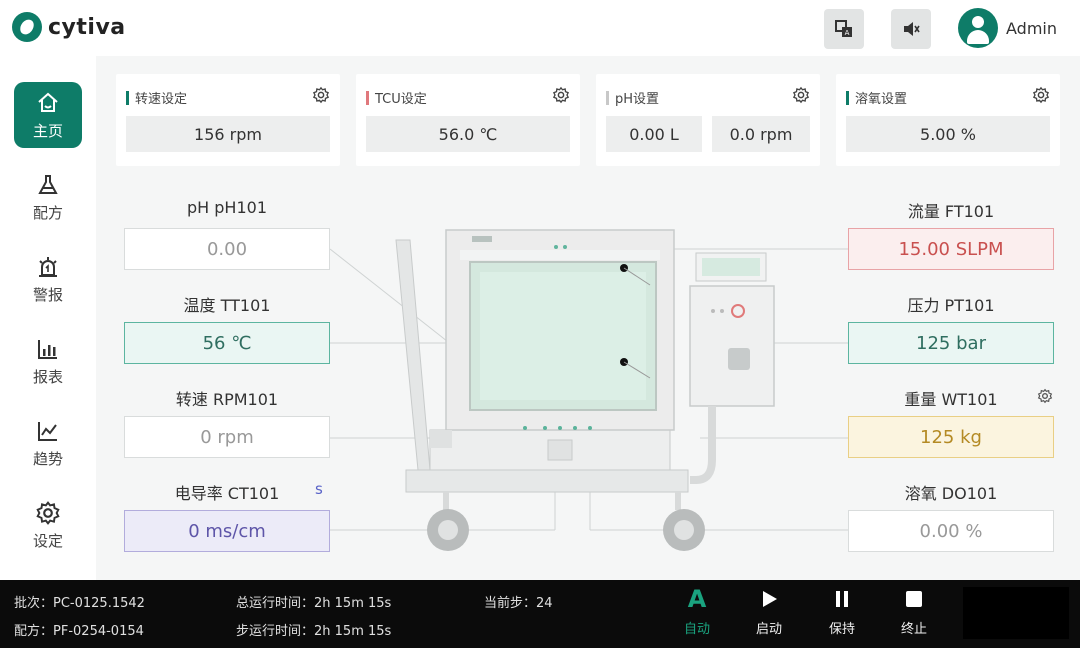  I want to click on total-runtime-value: 2h 15m 15s, so click(353, 603).